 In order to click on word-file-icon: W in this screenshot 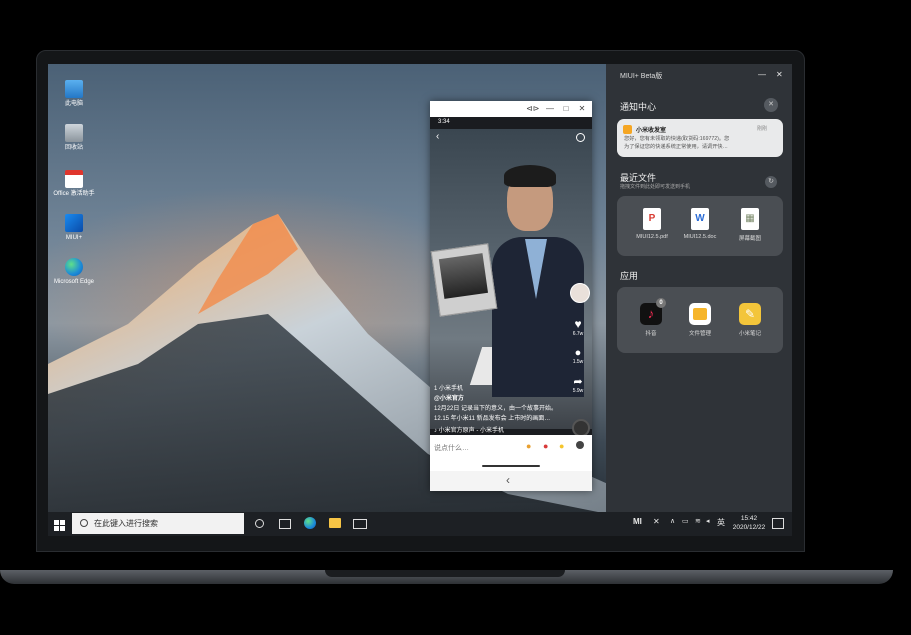, I will do `click(700, 219)`.